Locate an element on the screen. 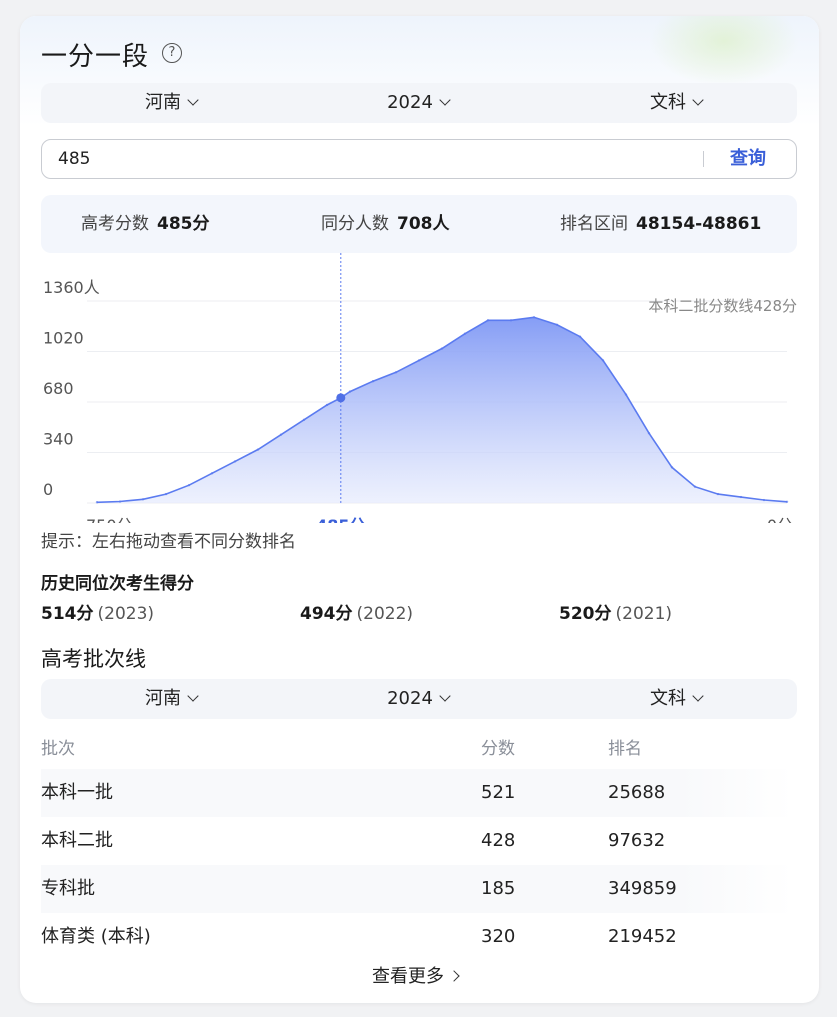 The height and width of the screenshot is (1017, 837). subject-dropdown: 文科 is located at coordinates (676, 103).